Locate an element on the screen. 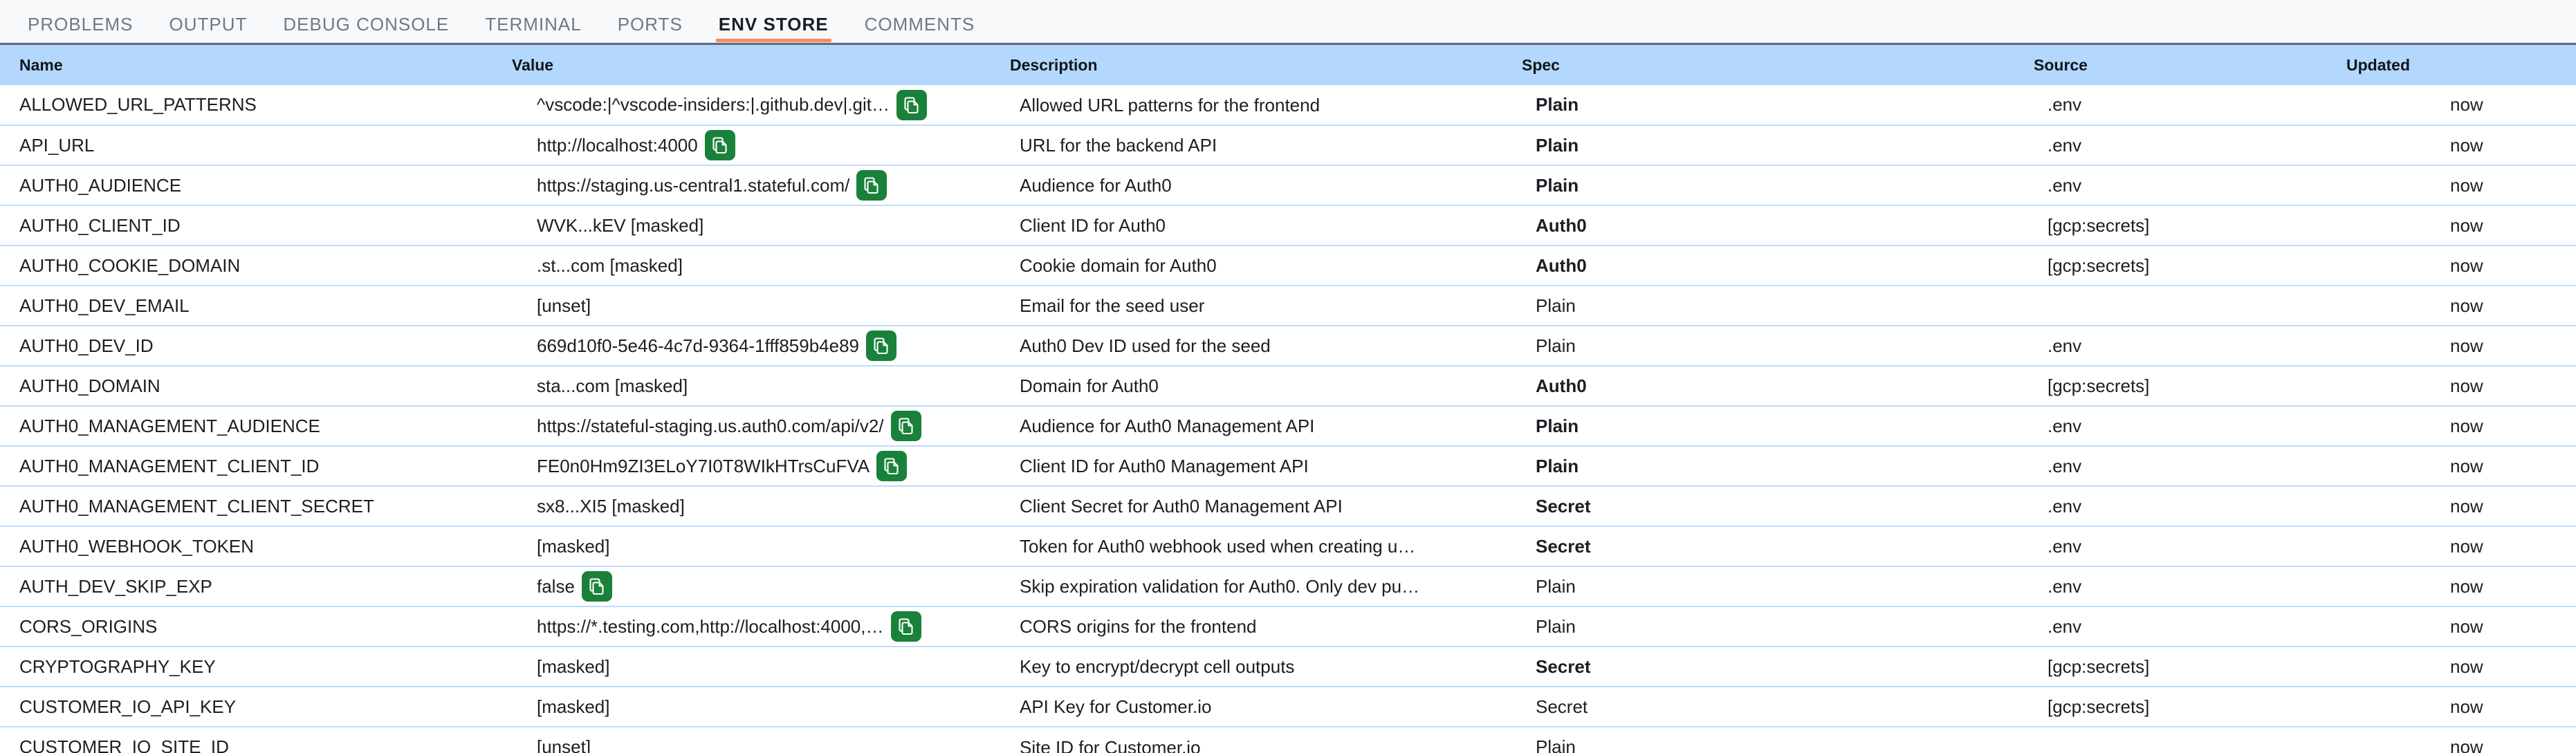 Image resolution: width=2576 pixels, height=753 pixels. value-cell-inner: WVK...kEV [masked] is located at coordinates (773, 225).